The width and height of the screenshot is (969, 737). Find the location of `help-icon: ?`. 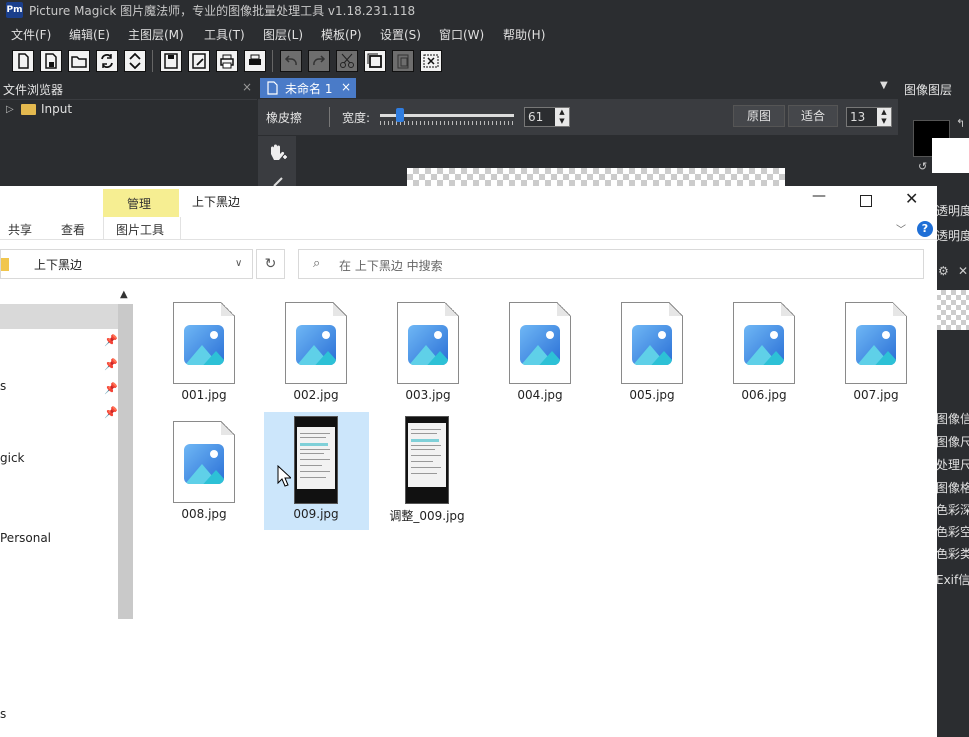

help-icon: ? is located at coordinates (925, 229).